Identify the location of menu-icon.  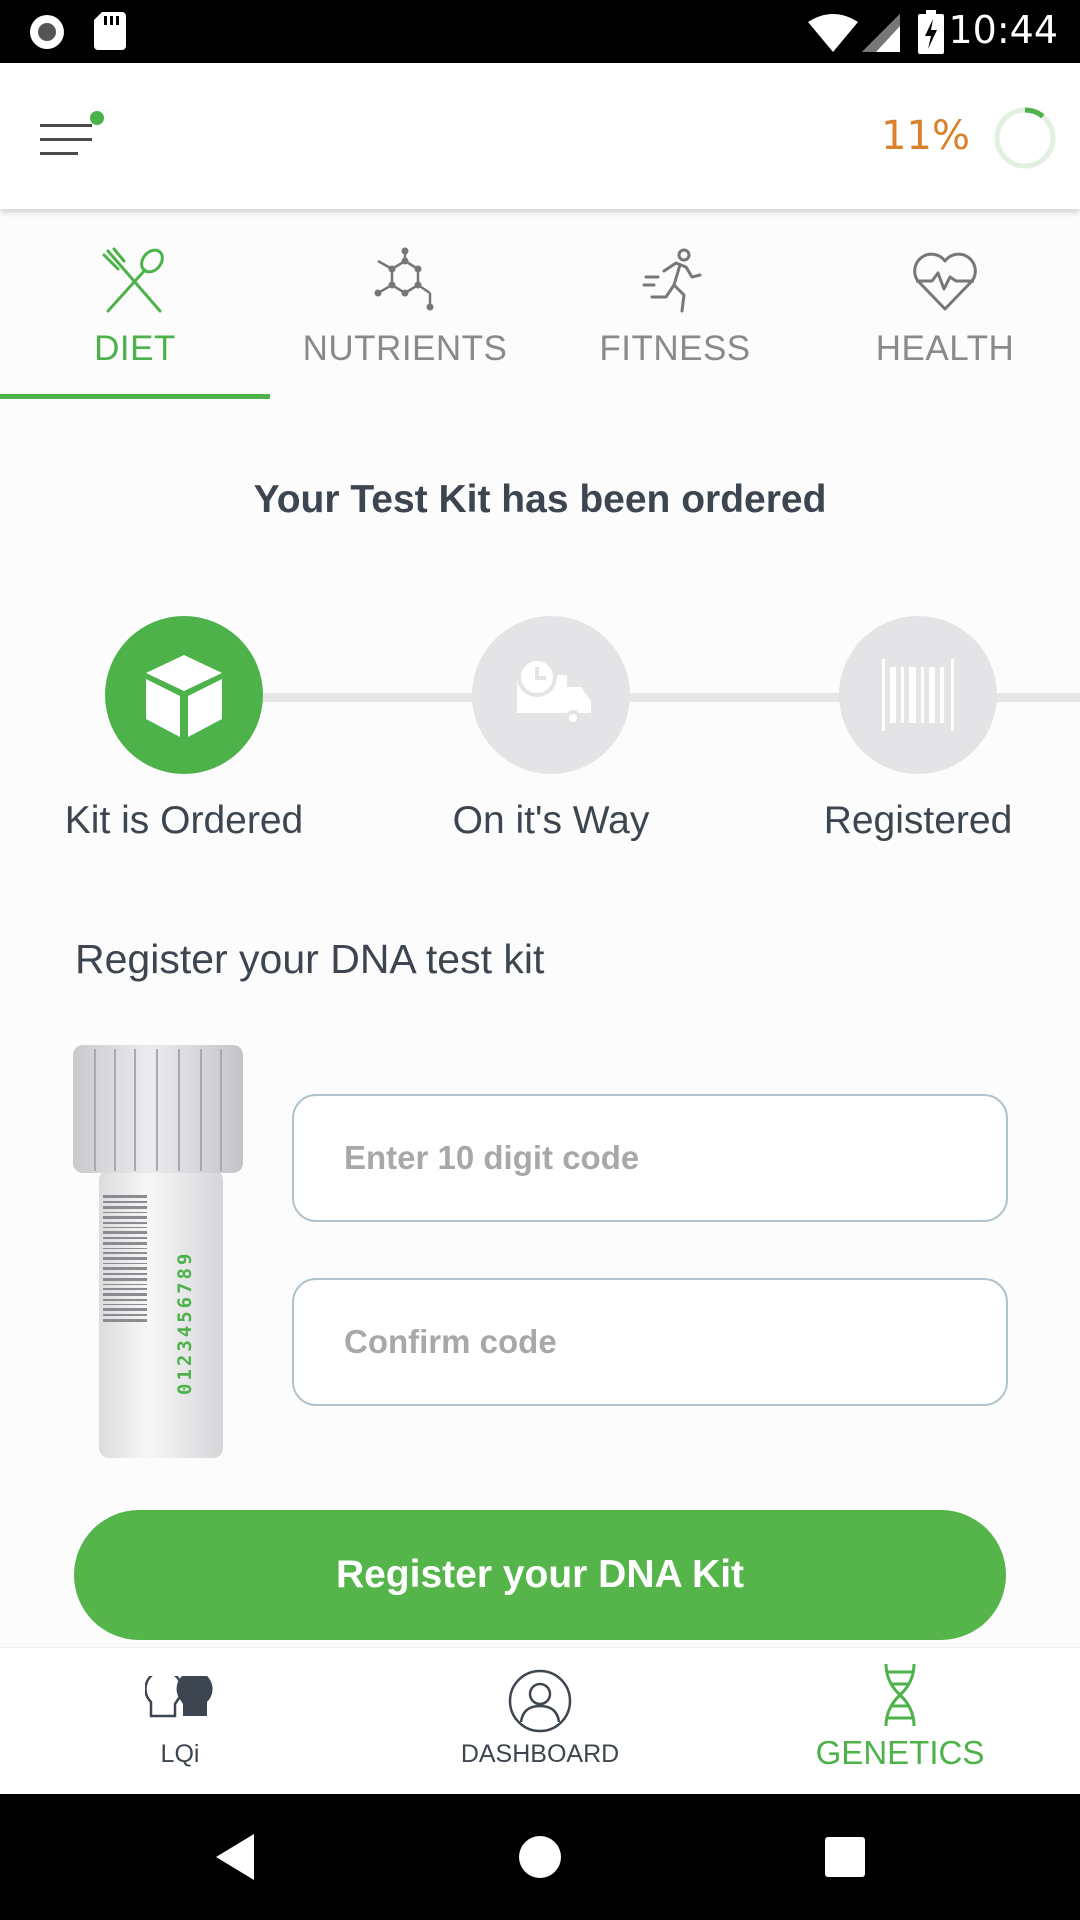
(70, 138).